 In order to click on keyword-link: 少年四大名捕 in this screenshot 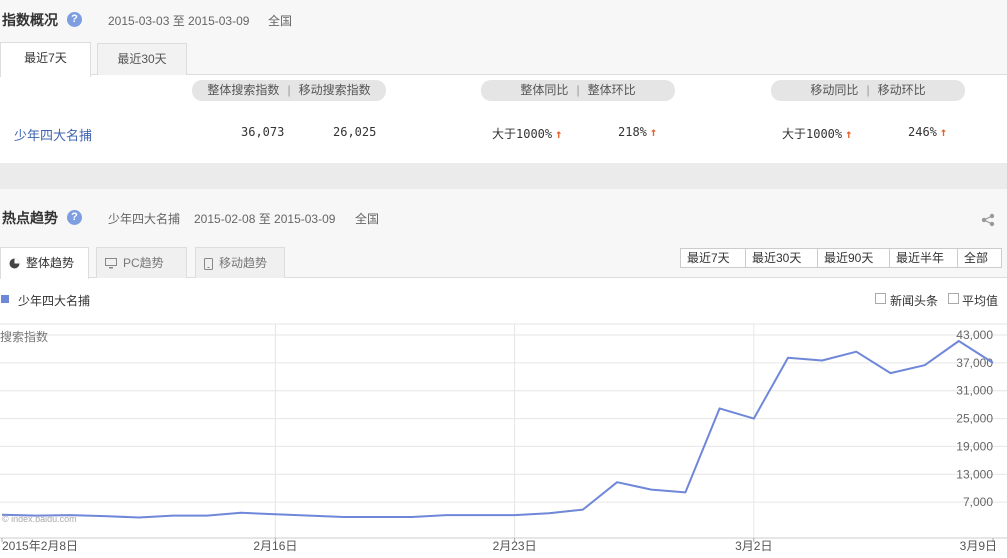, I will do `click(53, 134)`.